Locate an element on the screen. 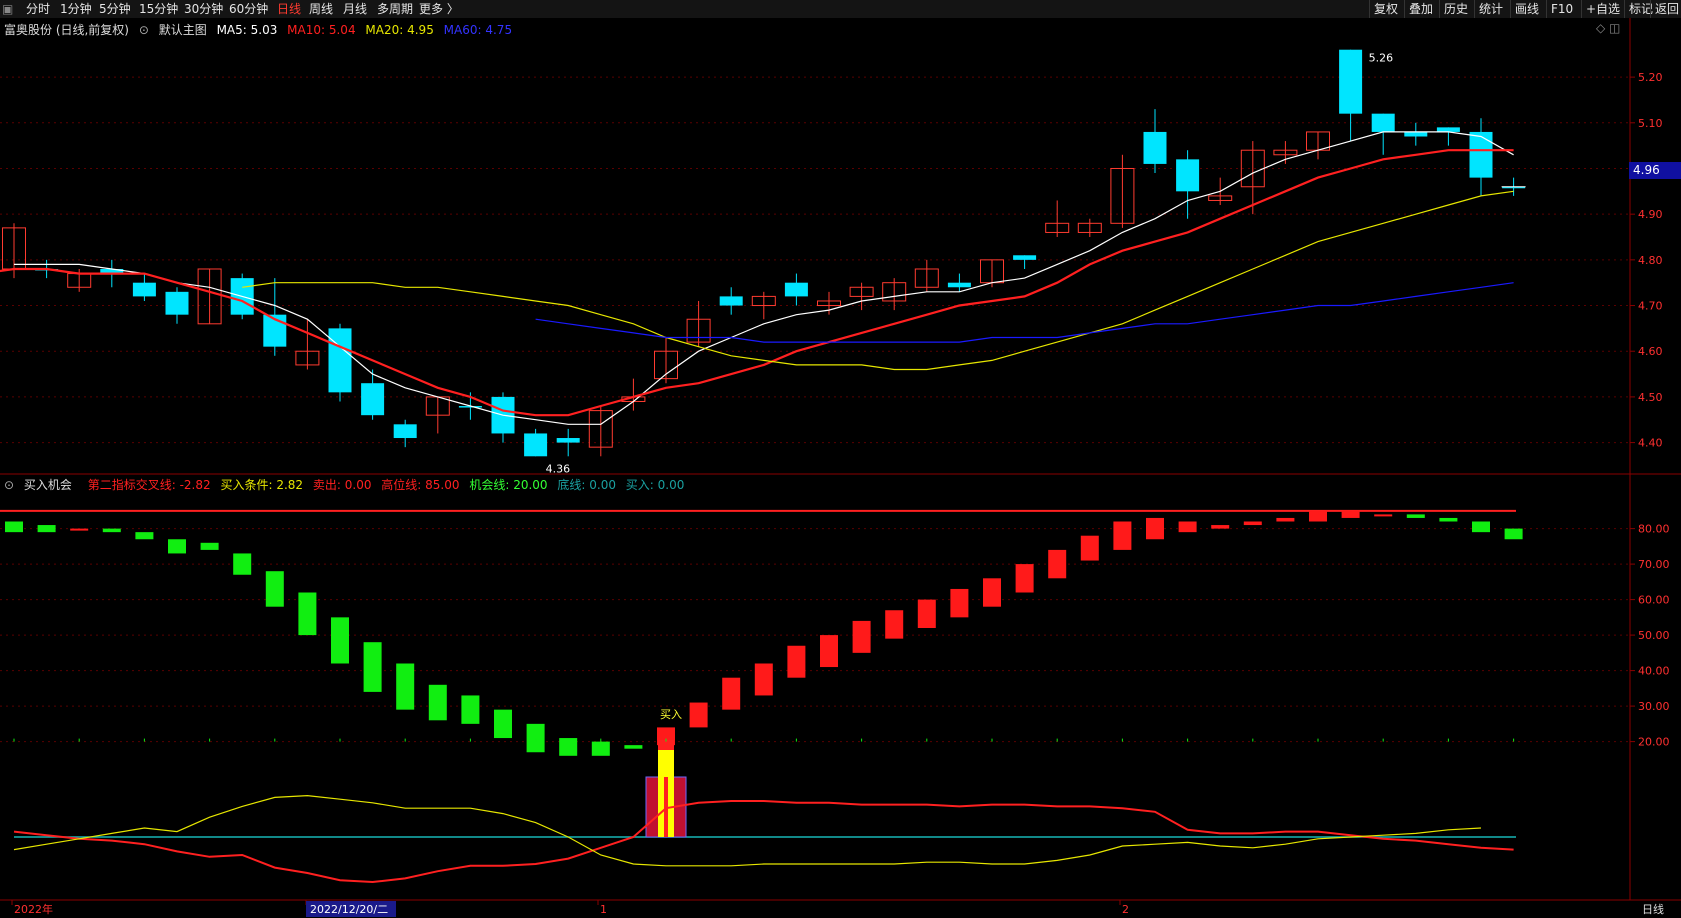  ma10-label: MA10: 5.04 is located at coordinates (321, 30).